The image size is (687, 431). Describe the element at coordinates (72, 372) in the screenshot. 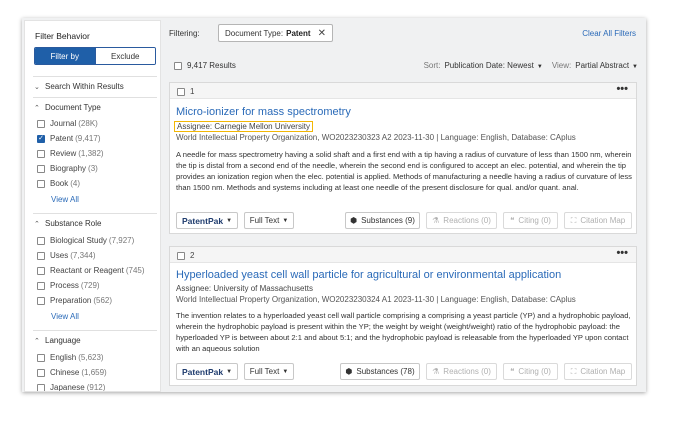

I see `filter-option-chinese: Chinese (1,659)` at that location.